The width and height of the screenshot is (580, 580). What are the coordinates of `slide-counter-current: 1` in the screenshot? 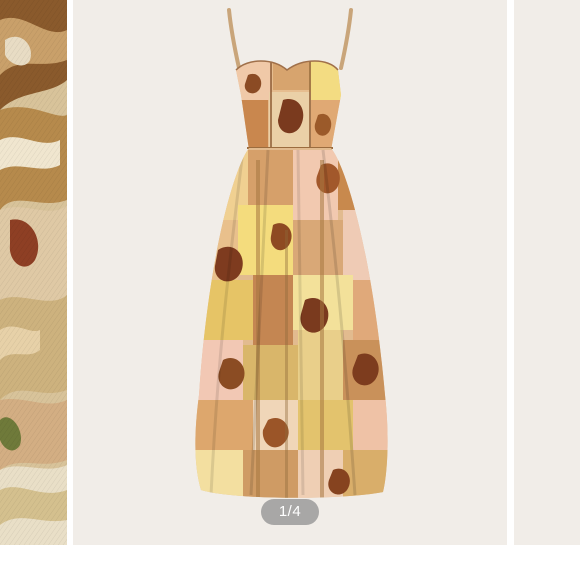 It's located at (283, 511).